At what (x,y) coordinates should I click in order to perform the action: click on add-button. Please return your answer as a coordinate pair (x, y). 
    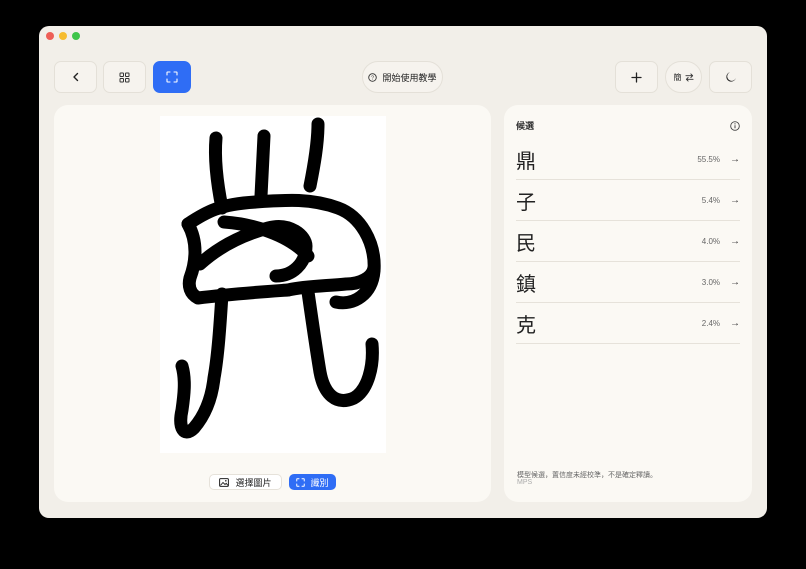
    Looking at the image, I should click on (636, 77).